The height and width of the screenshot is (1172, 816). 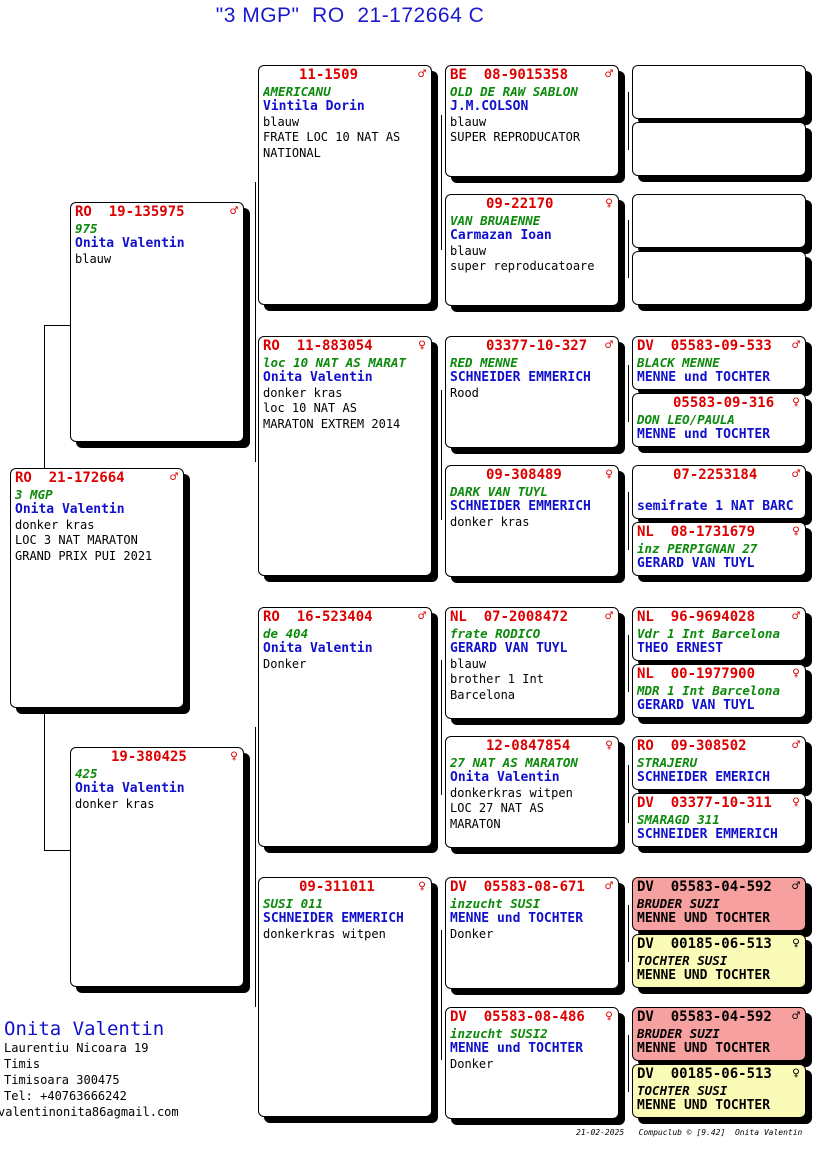 What do you see at coordinates (696, 674) in the screenshot?
I see `ring-number: NL 00-1977900` at bounding box center [696, 674].